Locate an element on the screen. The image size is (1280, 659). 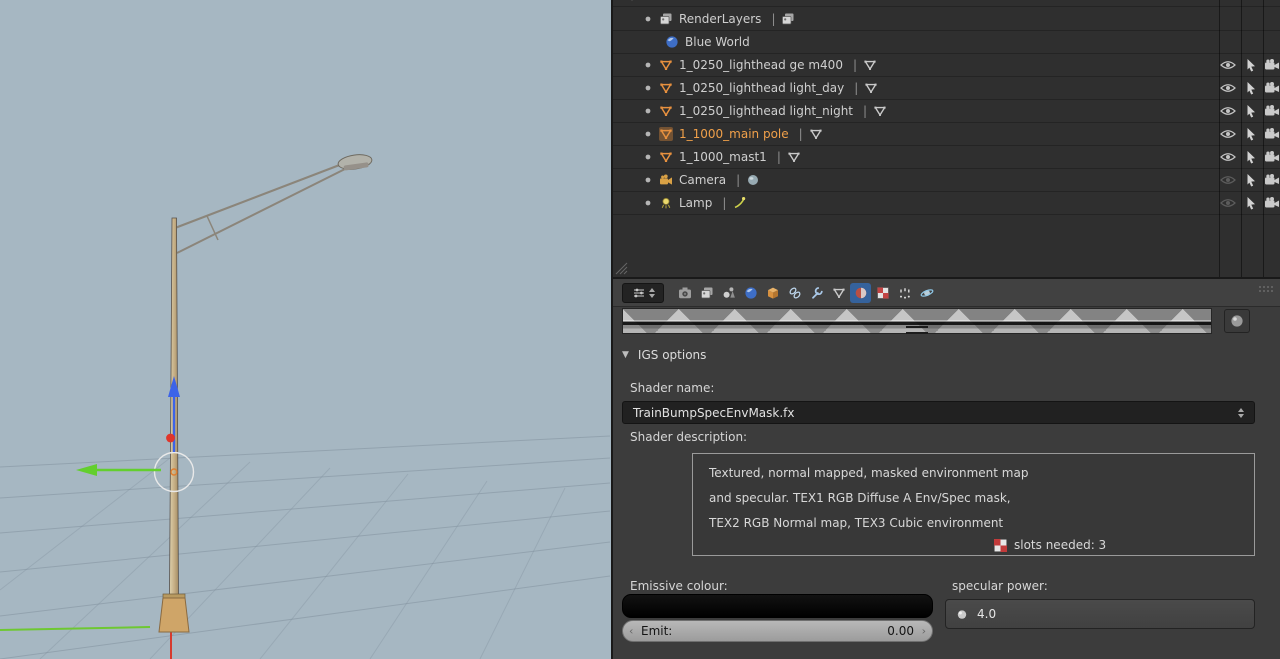
editor-resize-grip is located at coordinates (621, 268).